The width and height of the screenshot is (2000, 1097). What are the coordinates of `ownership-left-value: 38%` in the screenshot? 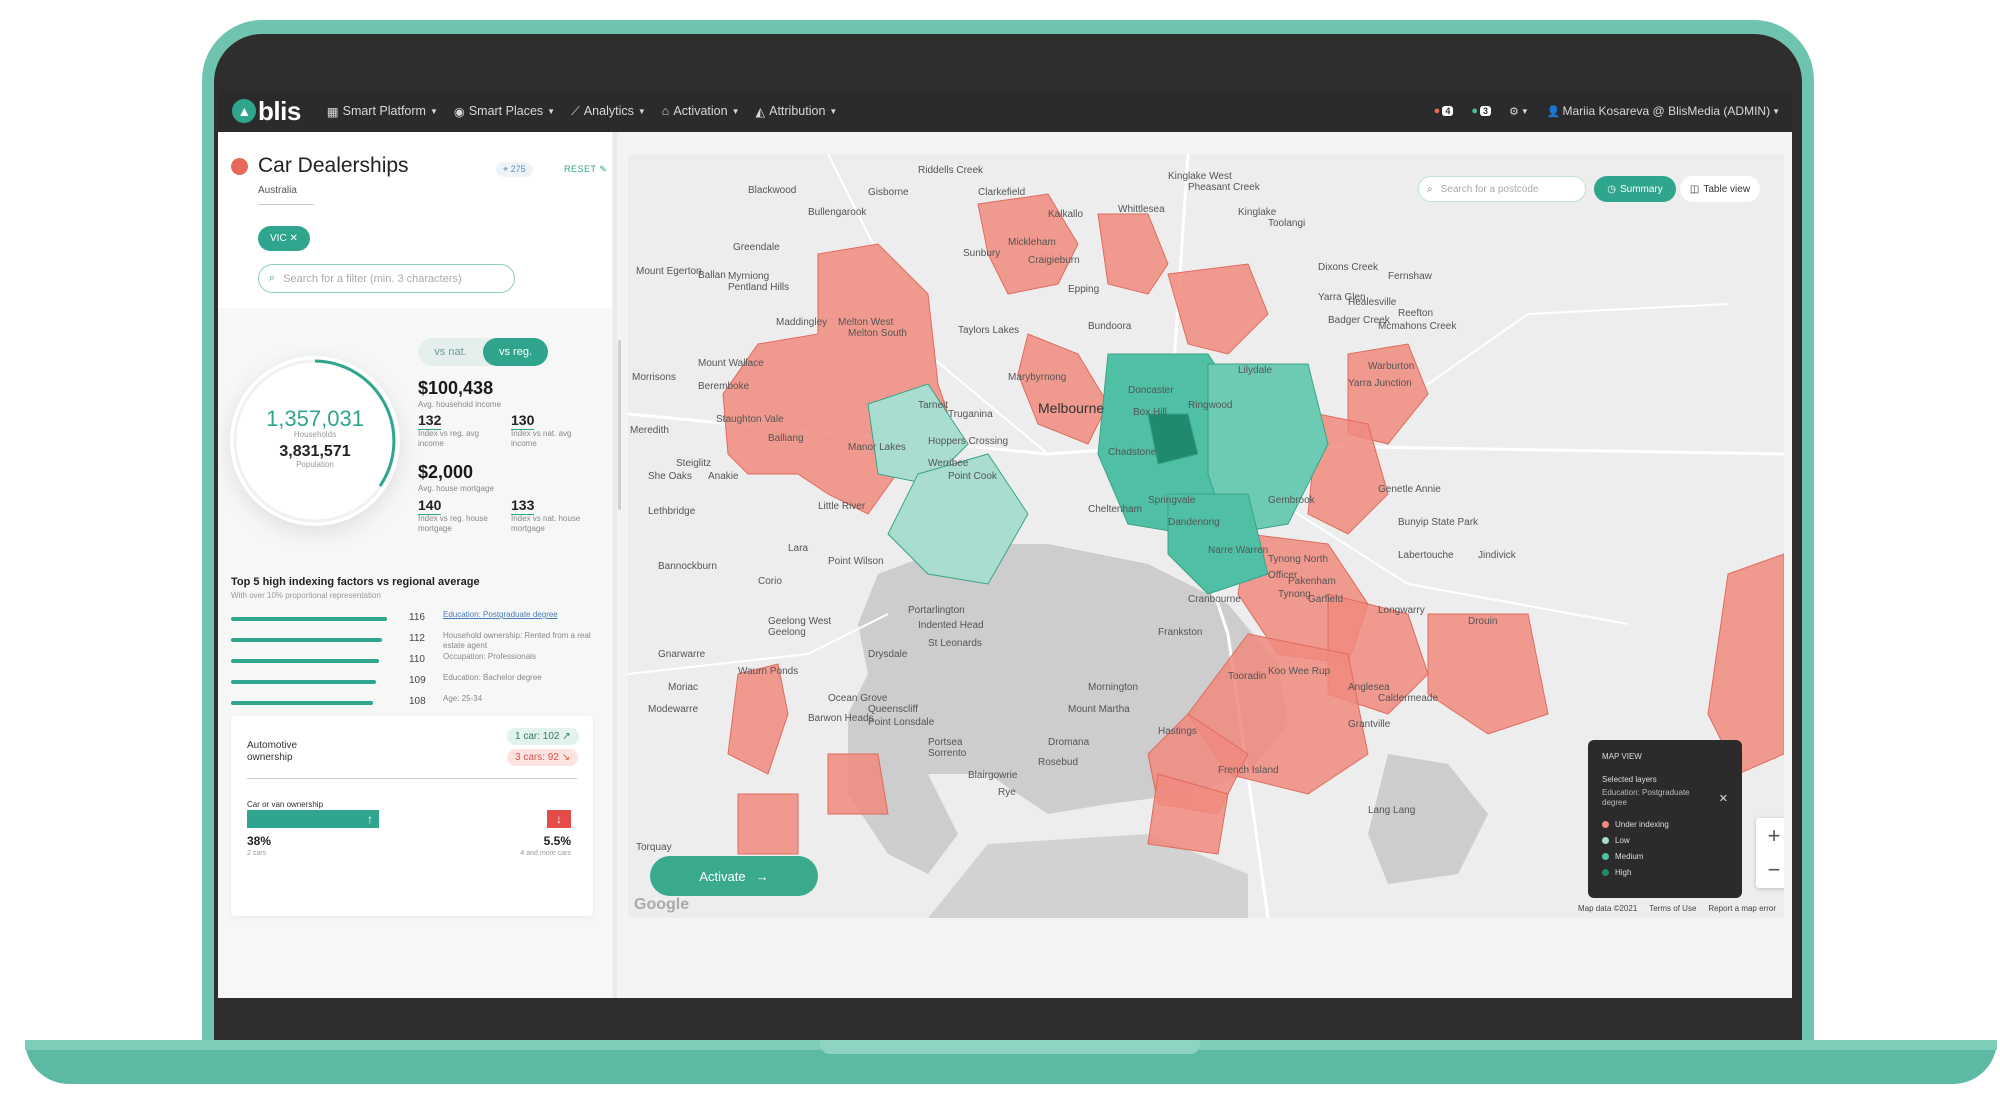 It's located at (259, 841).